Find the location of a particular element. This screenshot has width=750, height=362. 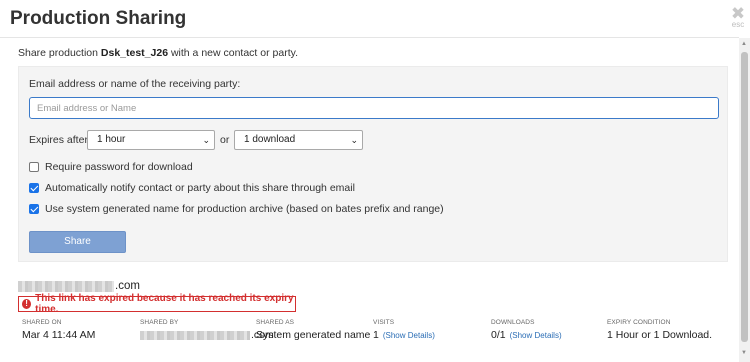

esc-label: esc is located at coordinates (738, 24).